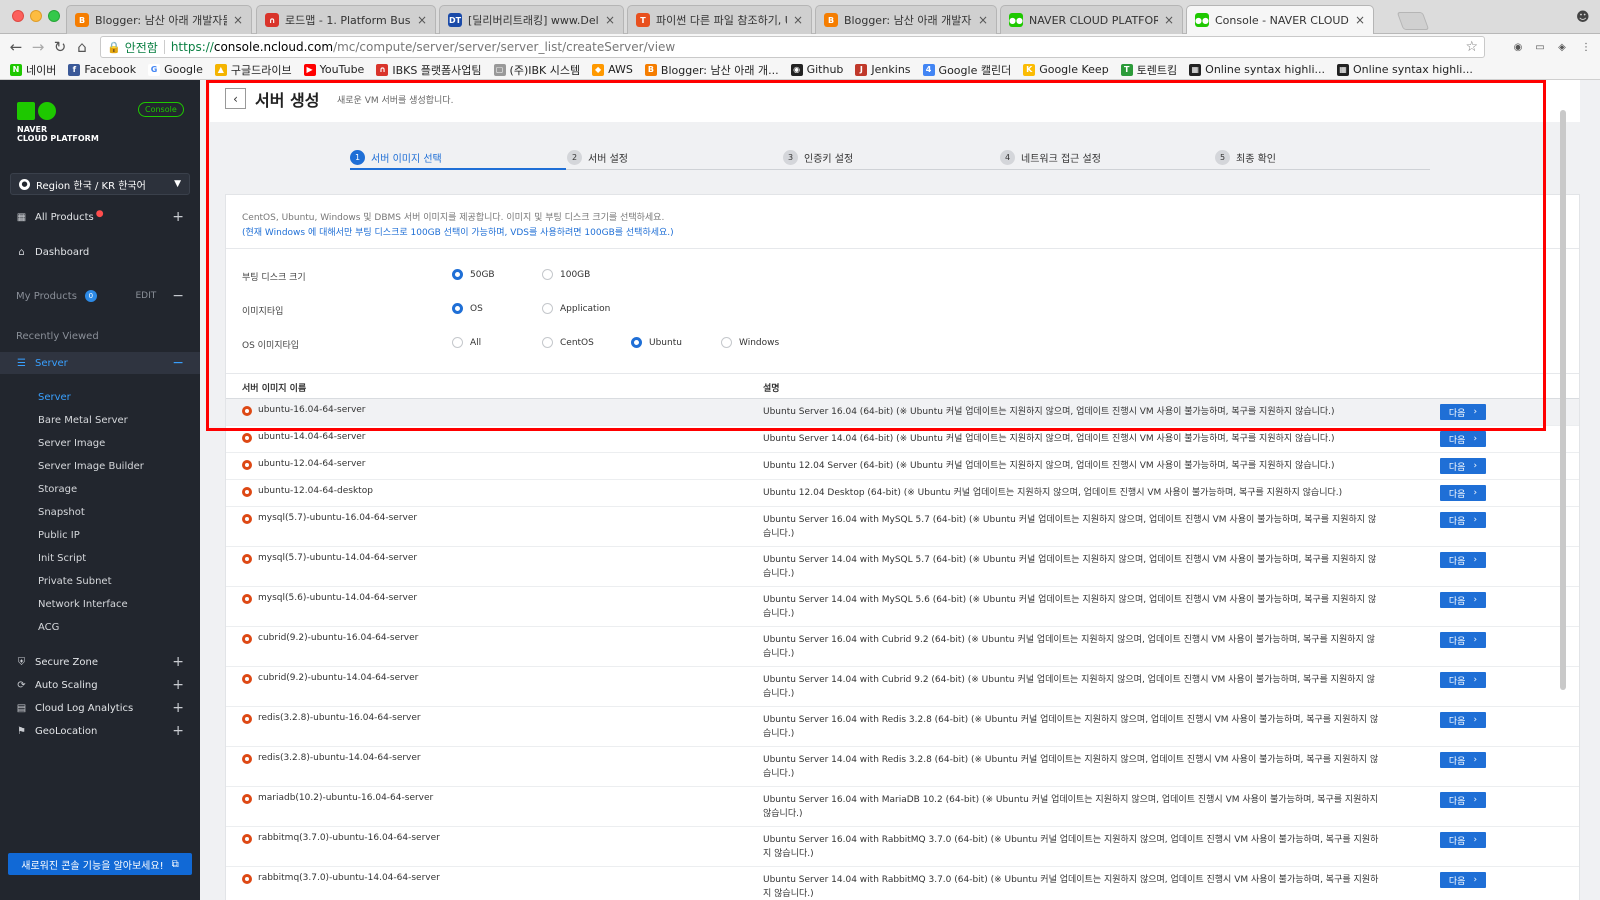  Describe the element at coordinates (1148, 70) in the screenshot. I see `bookmark-item: T 토렌트킴` at that location.